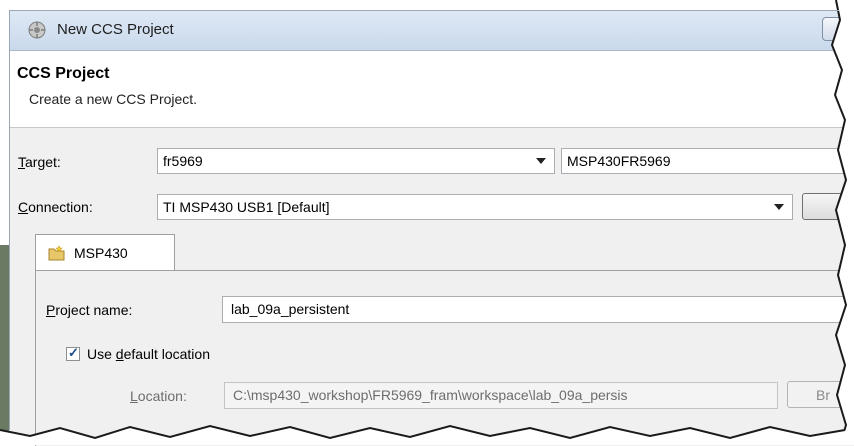 The width and height of the screenshot is (854, 446). I want to click on use-default-mnemonic: d, so click(119, 354).